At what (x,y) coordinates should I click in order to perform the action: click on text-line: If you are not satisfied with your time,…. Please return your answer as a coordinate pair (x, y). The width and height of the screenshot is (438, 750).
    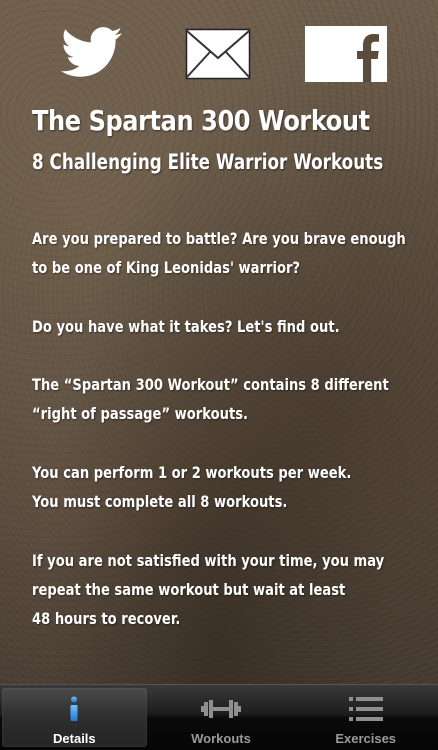
    Looking at the image, I should click on (208, 560).